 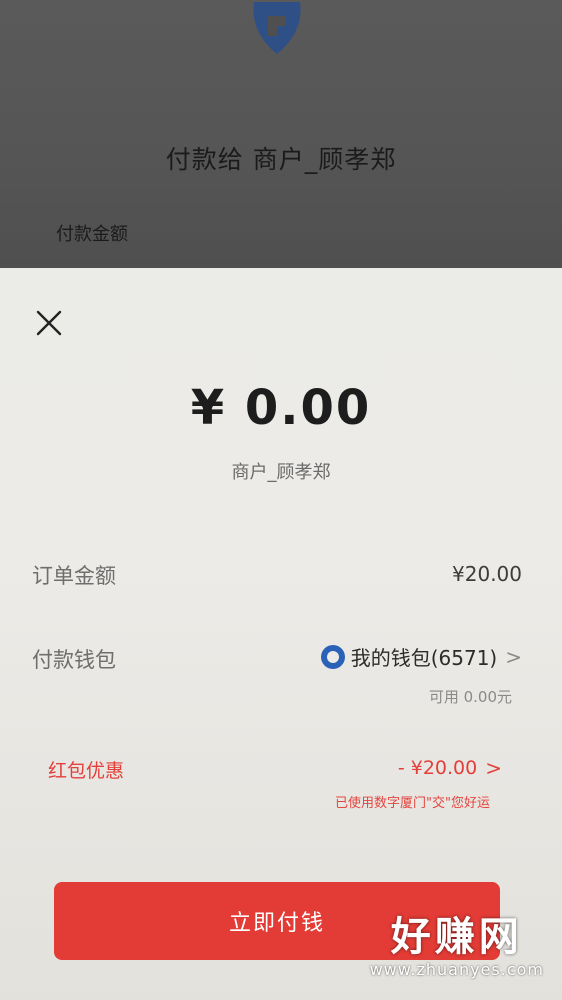 I want to click on wallet-selector: 我的钱包(6571) >, so click(x=421, y=656).